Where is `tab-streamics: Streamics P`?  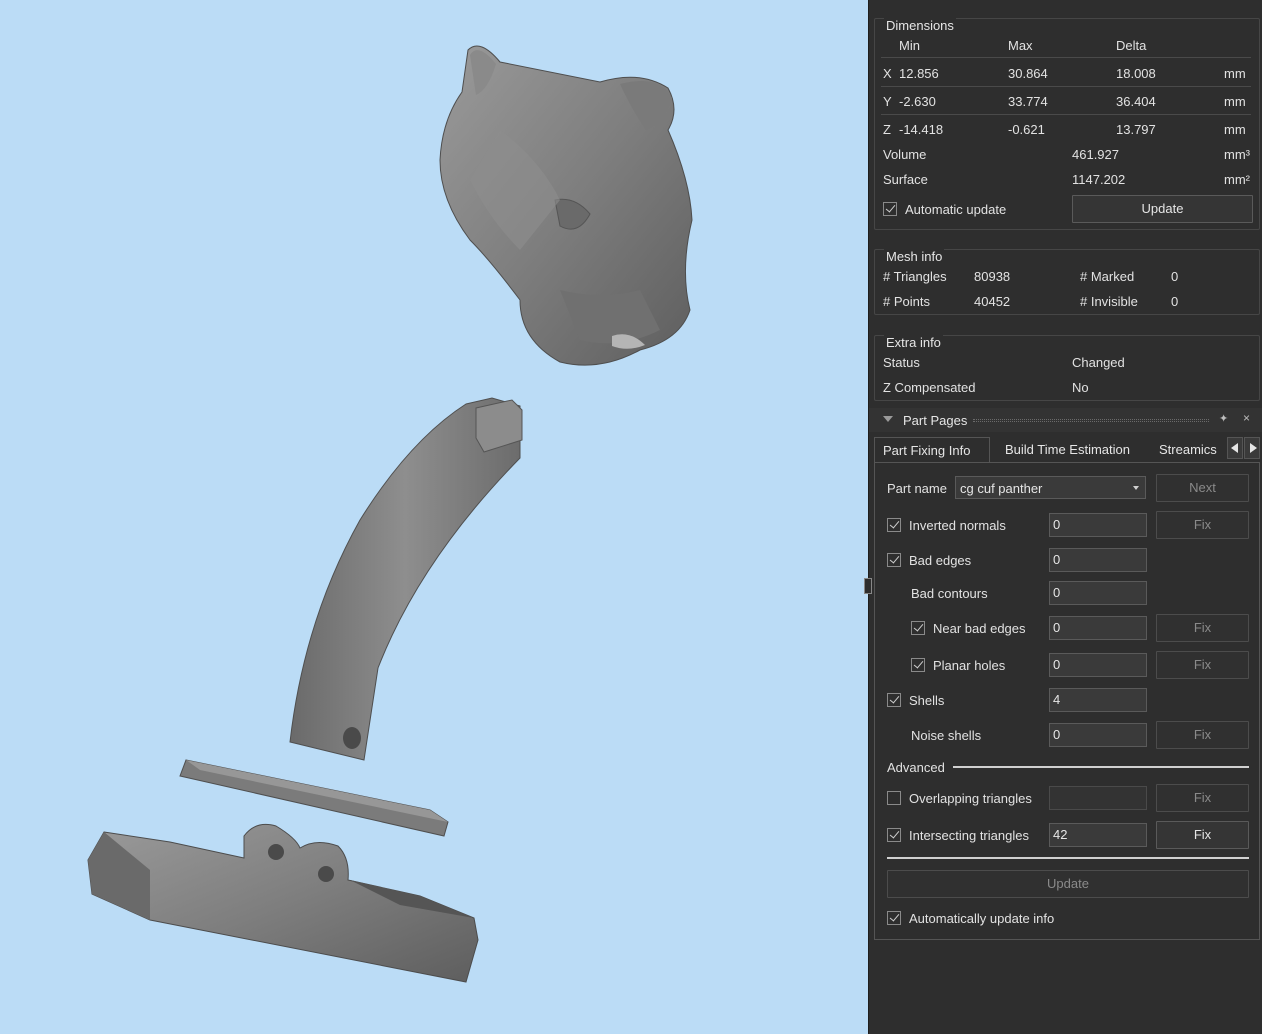 tab-streamics: Streamics P is located at coordinates (1189, 450).